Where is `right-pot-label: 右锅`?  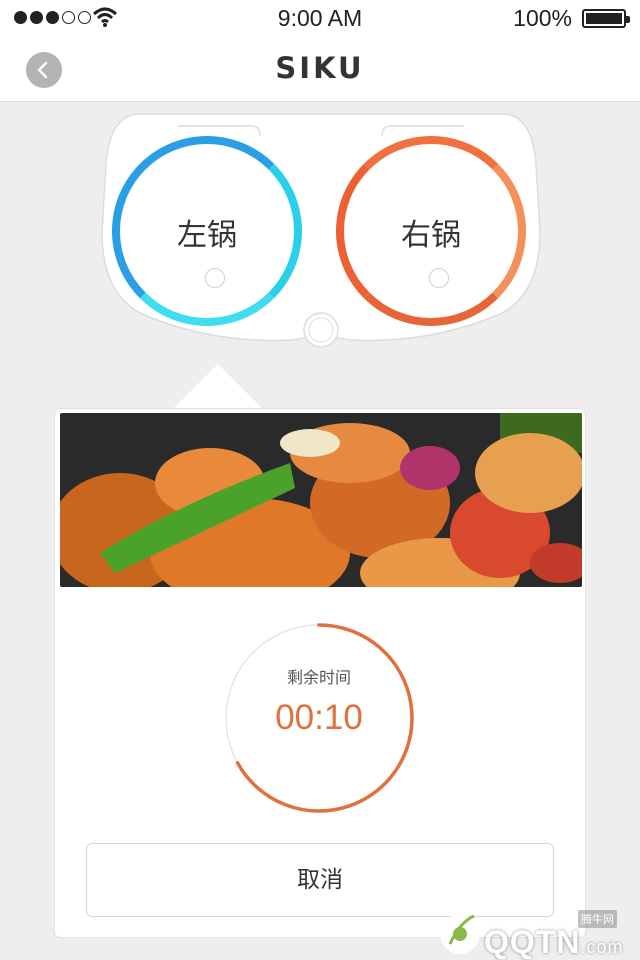 right-pot-label: 右锅 is located at coordinates (431, 235).